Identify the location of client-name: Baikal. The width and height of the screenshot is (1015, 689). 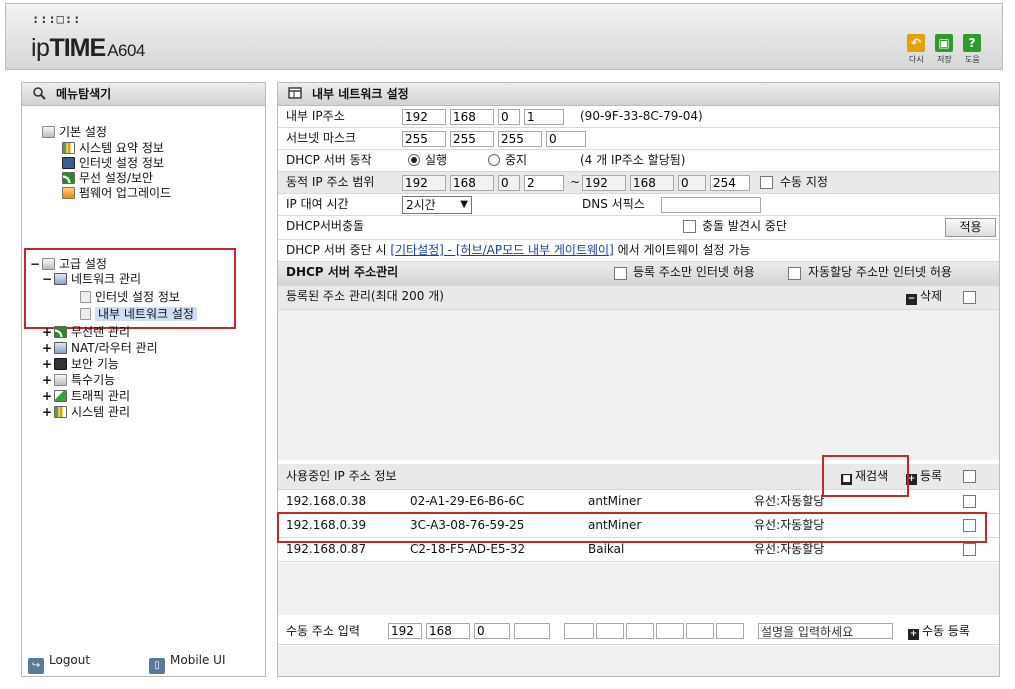
(606, 549).